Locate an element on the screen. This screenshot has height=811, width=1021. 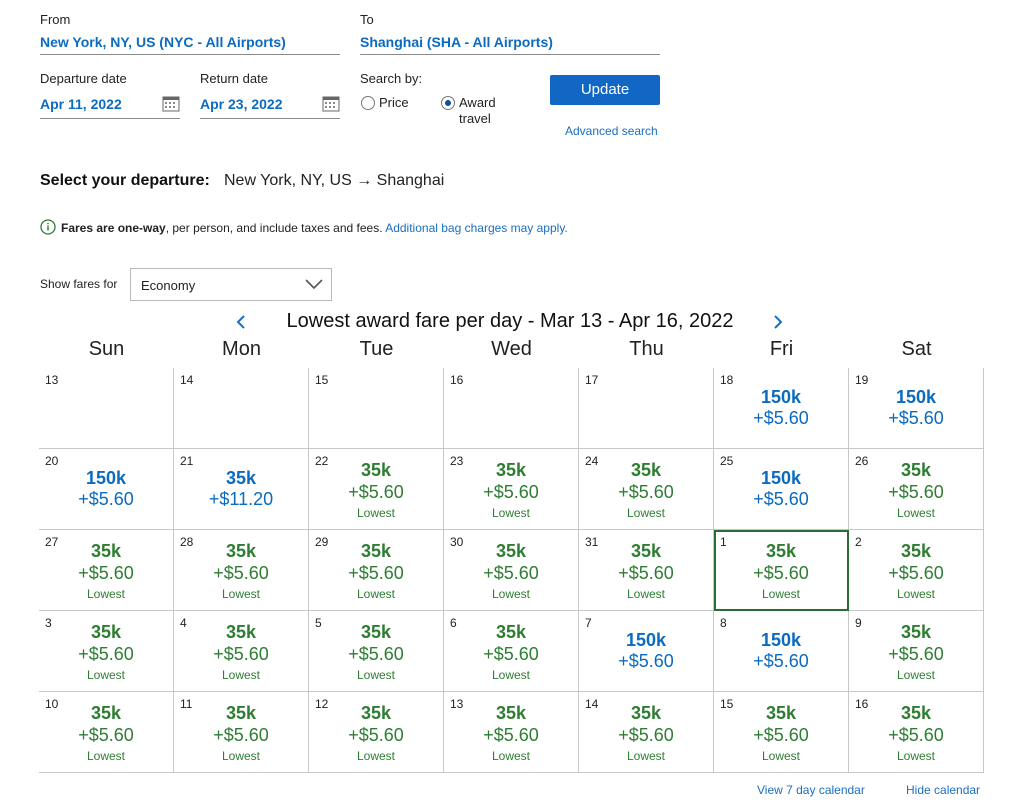
day-number: 17 is located at coordinates (592, 380).